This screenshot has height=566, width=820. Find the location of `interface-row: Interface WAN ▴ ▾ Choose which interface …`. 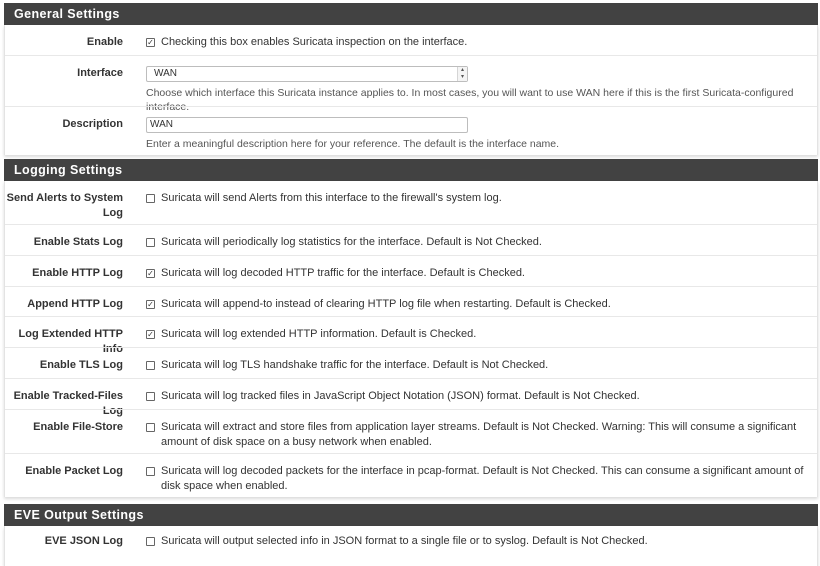

interface-row: Interface WAN ▴ ▾ Choose which interface … is located at coordinates (411, 84).